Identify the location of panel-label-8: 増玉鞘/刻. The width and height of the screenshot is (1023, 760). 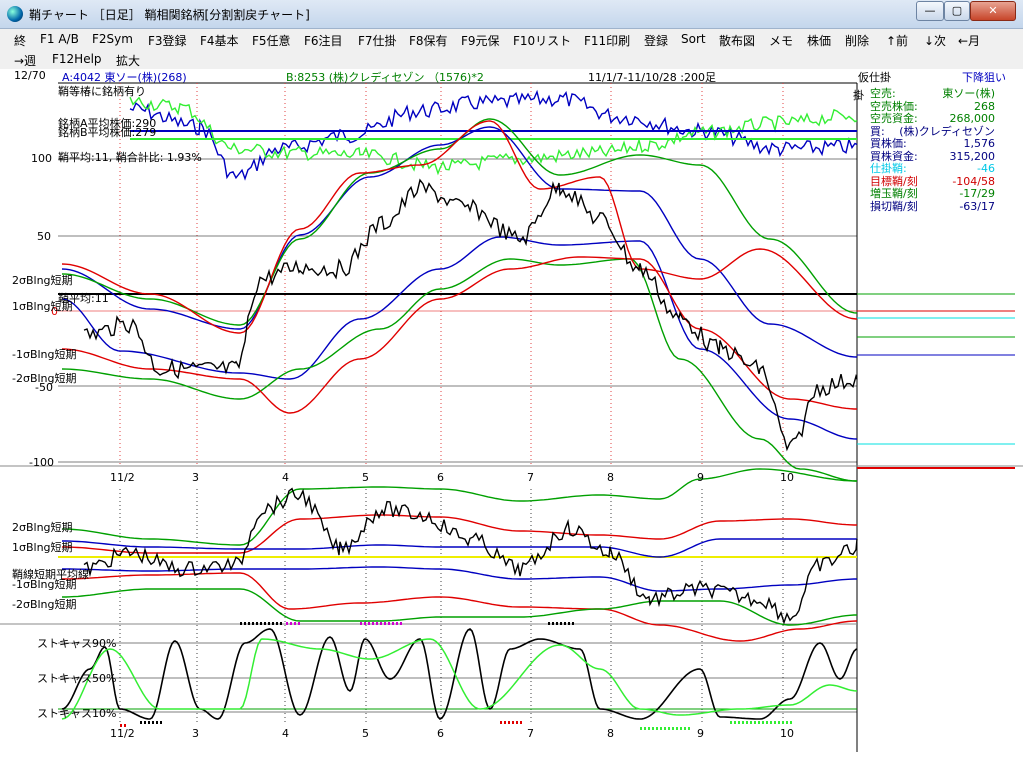
(894, 193).